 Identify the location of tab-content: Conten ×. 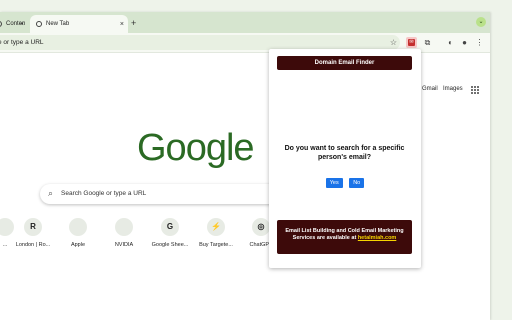
(13, 24).